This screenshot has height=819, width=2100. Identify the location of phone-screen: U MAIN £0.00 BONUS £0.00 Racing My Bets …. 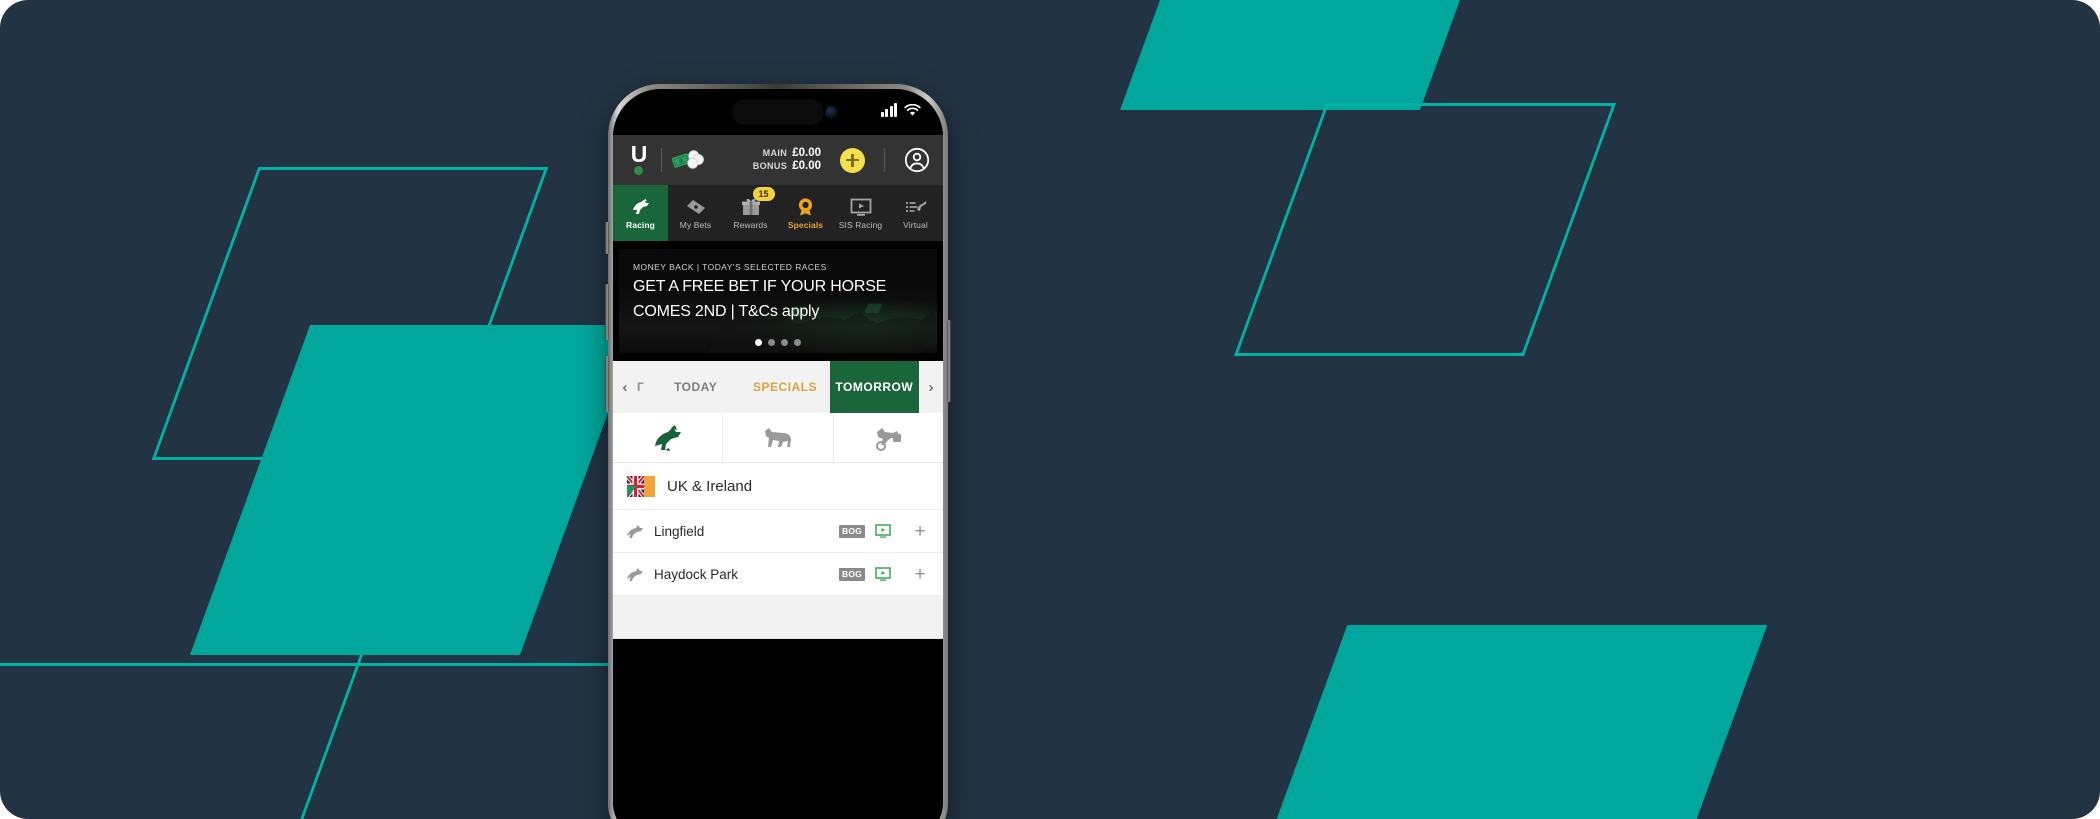
(778, 454).